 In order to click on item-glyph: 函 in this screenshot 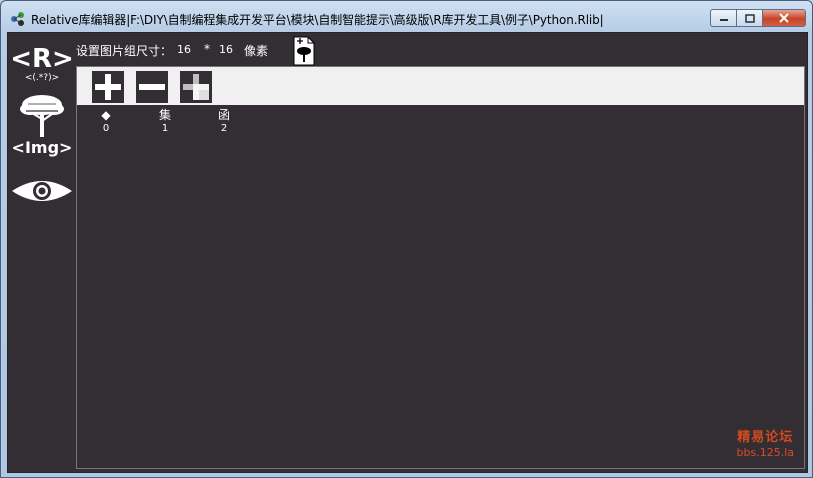, I will do `click(223, 115)`.